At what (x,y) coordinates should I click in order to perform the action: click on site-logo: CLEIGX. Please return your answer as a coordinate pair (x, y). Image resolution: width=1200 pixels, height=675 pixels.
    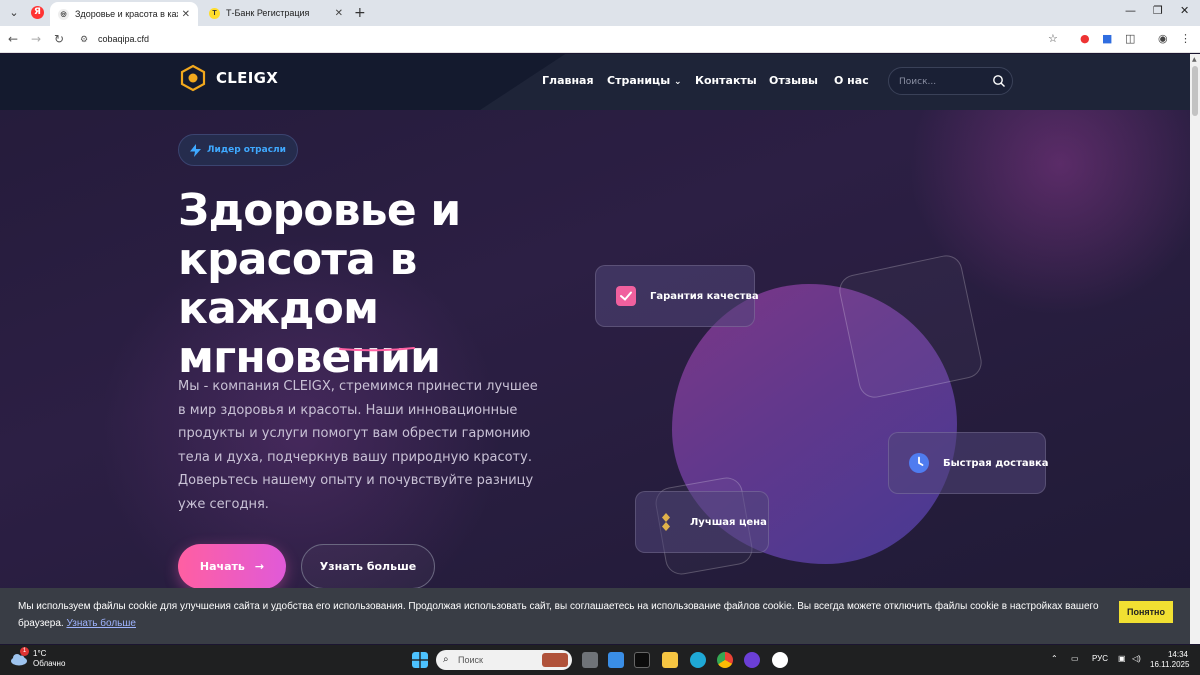
    Looking at the image, I should click on (228, 78).